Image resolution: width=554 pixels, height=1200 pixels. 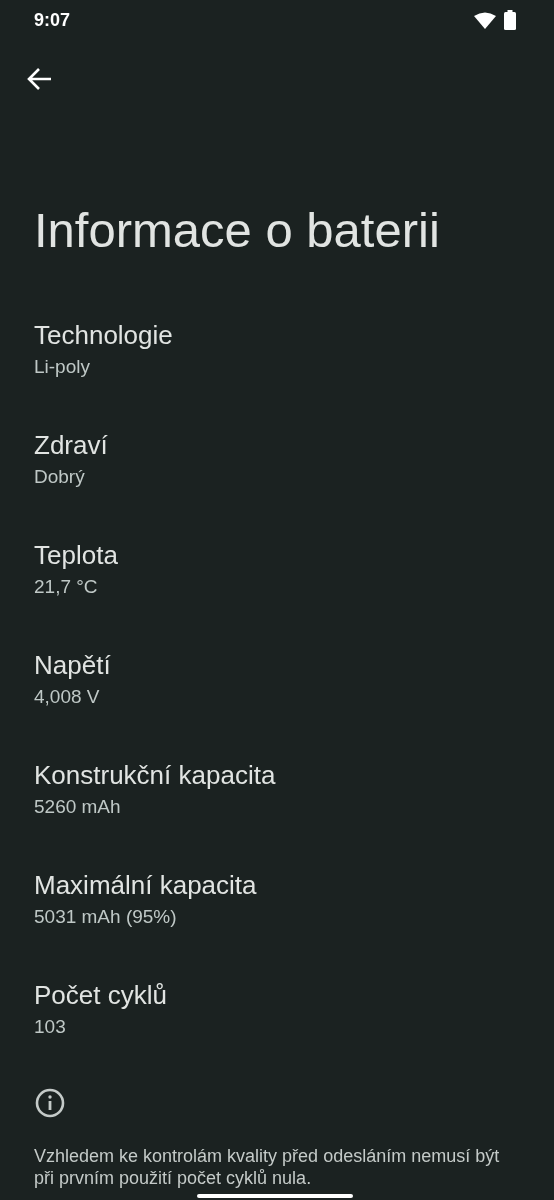 I want to click on item-value: 21,7 °C, so click(x=66, y=587).